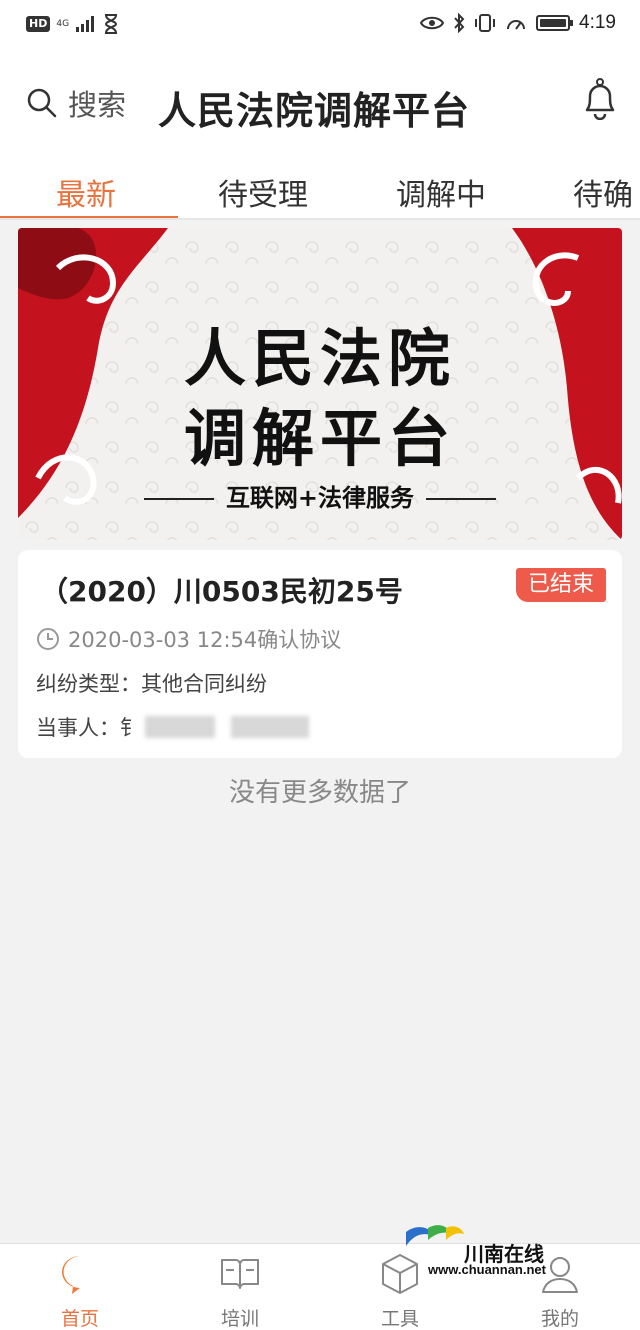 The width and height of the screenshot is (640, 1330). I want to click on status-left: HD 4G, so click(72, 24).